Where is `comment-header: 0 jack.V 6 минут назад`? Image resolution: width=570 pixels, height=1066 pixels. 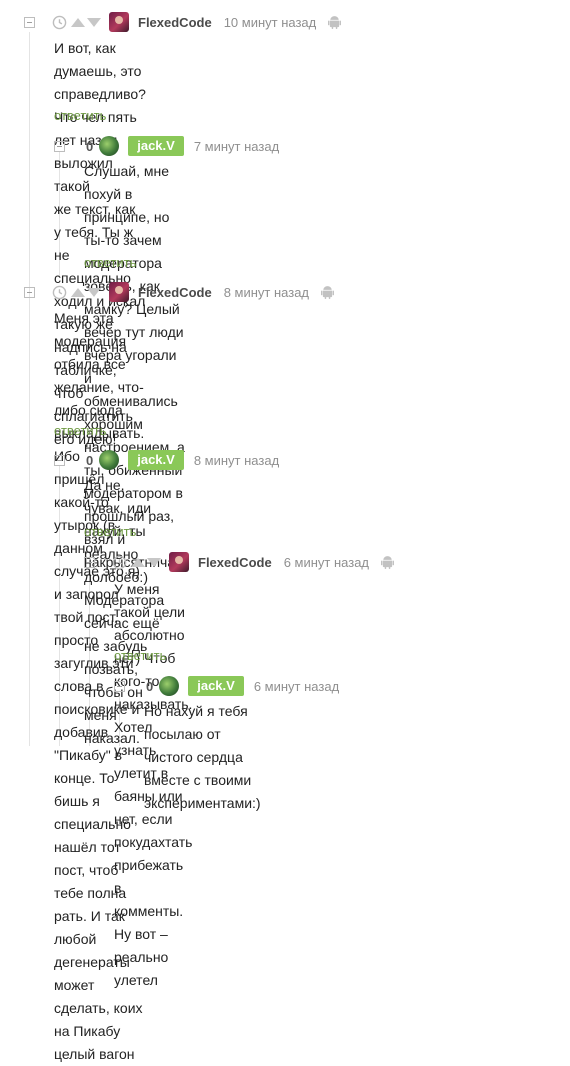
comment-header: 0 jack.V 6 минут назад is located at coordinates (232, 686).